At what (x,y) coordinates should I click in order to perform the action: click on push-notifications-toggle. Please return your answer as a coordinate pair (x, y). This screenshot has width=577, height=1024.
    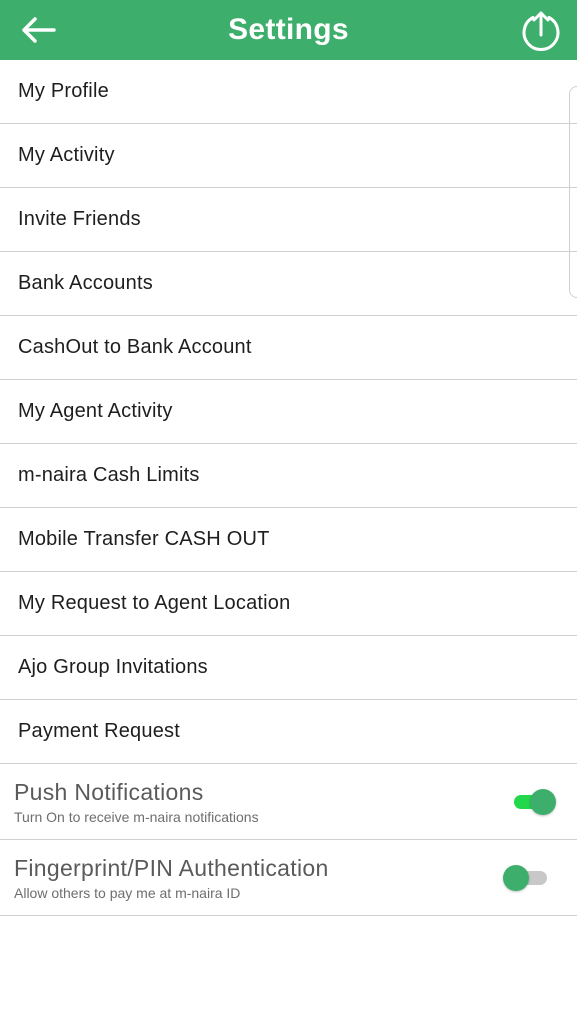
    Looking at the image, I should click on (535, 802).